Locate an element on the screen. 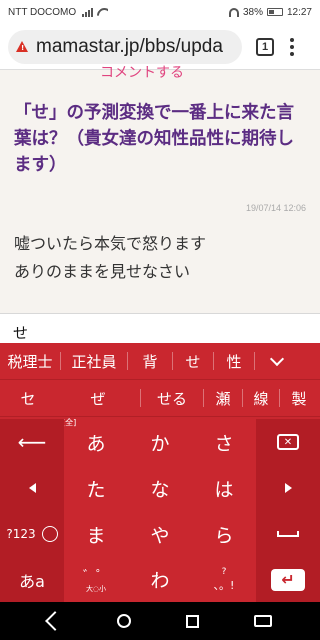 The image size is (320, 640). cursor-right-key is located at coordinates (288, 488).